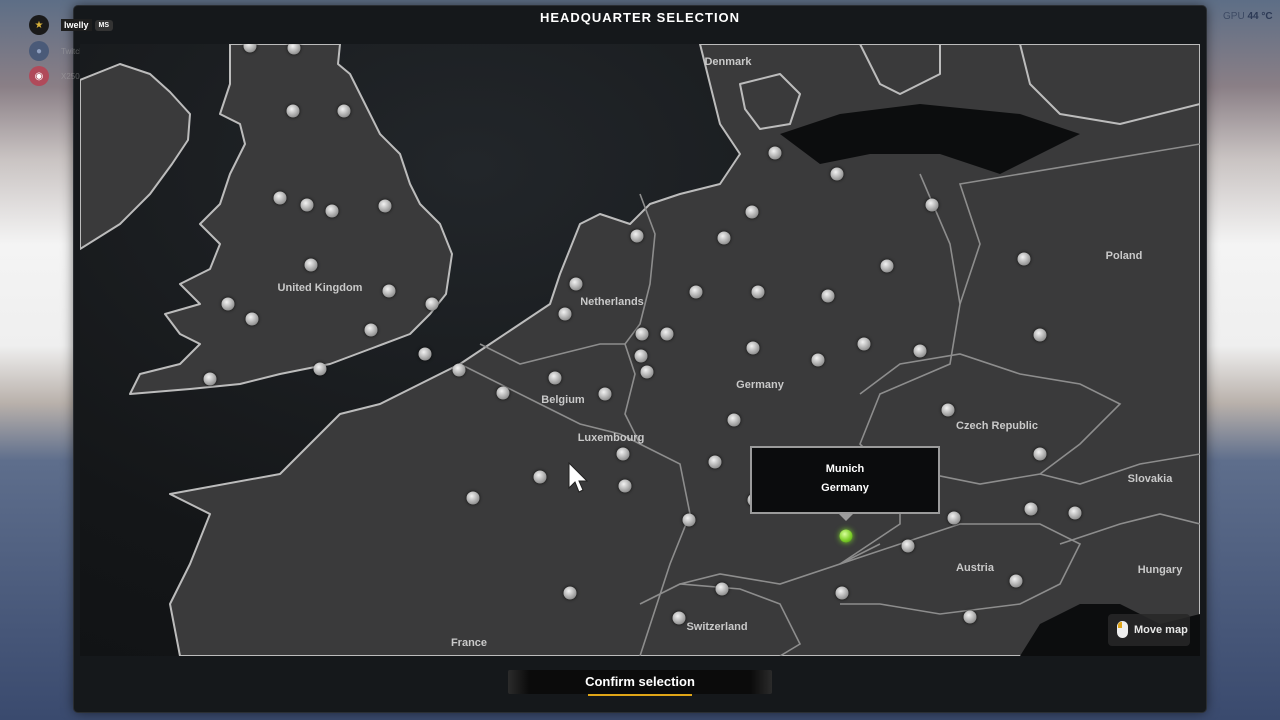 The height and width of the screenshot is (720, 1280). Describe the element at coordinates (975, 568) in the screenshot. I see `country-label-austria: Austria` at that location.